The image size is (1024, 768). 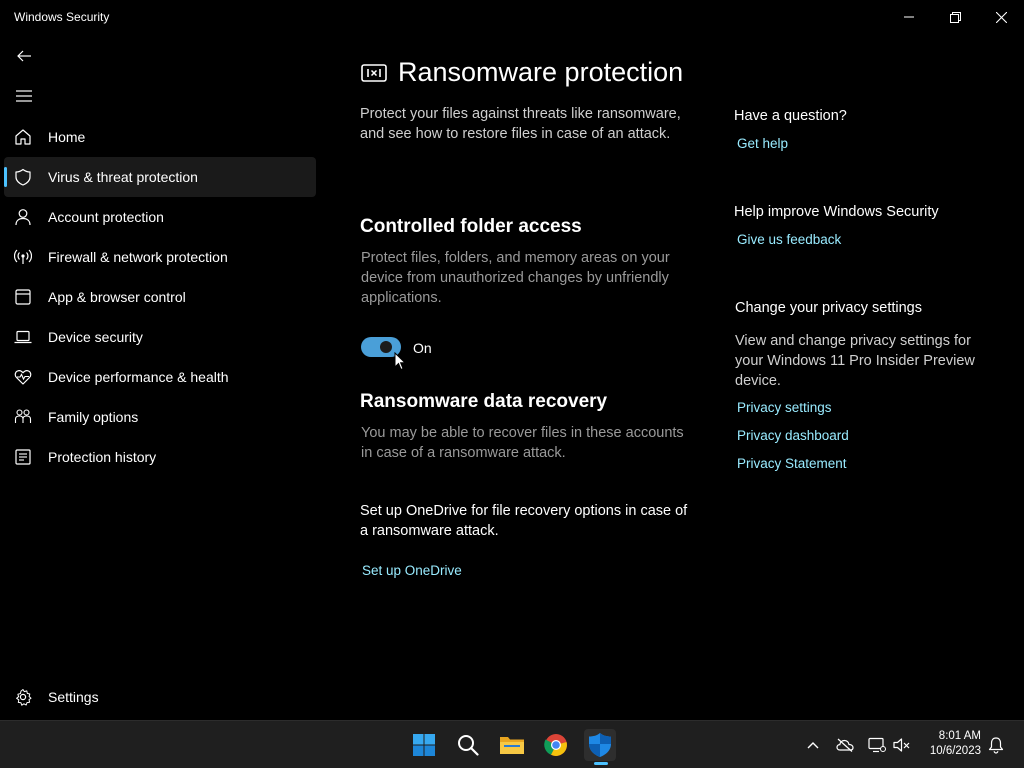 I want to click on privacy-statement-link: Privacy Statement, so click(x=792, y=463).